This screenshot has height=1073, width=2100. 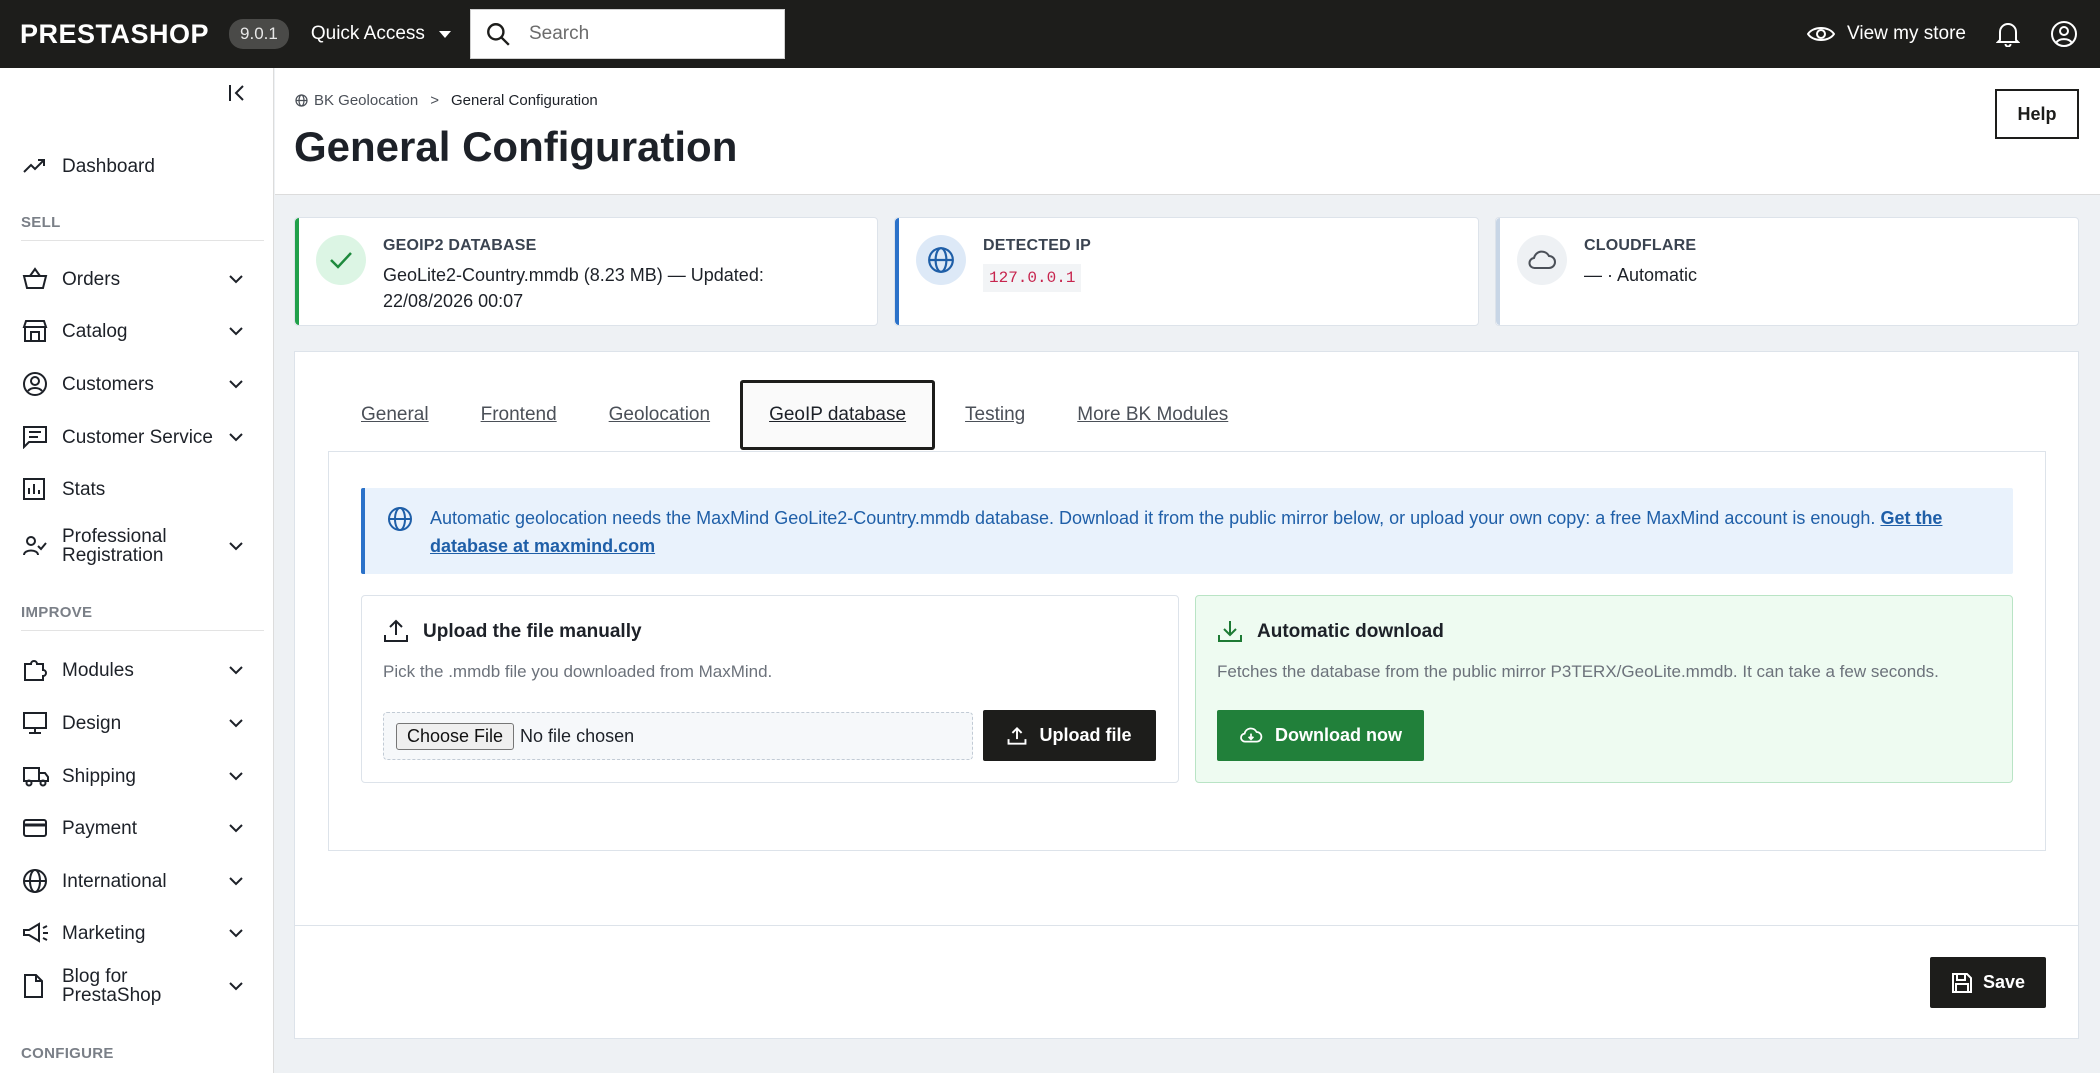 What do you see at coordinates (2008, 34) in the screenshot?
I see `bell-icon` at bounding box center [2008, 34].